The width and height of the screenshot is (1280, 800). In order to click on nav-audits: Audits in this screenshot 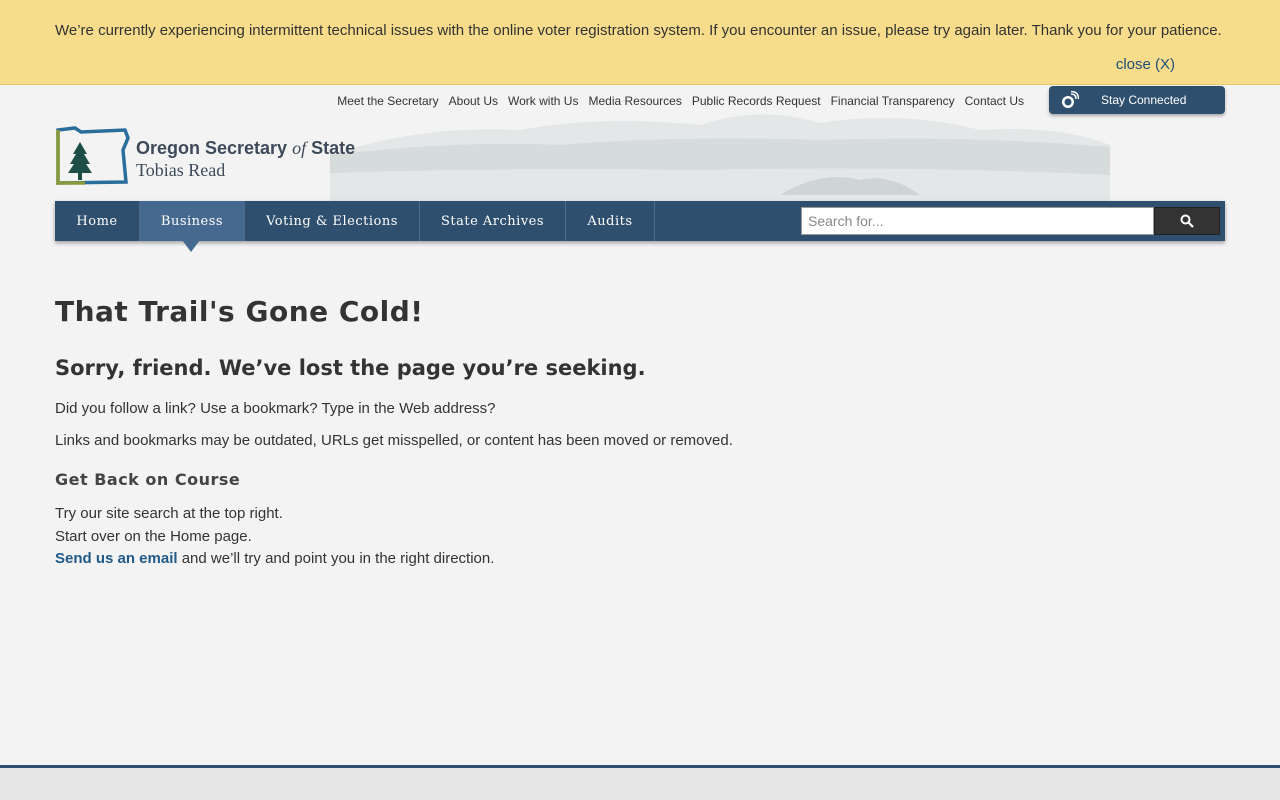, I will do `click(610, 221)`.